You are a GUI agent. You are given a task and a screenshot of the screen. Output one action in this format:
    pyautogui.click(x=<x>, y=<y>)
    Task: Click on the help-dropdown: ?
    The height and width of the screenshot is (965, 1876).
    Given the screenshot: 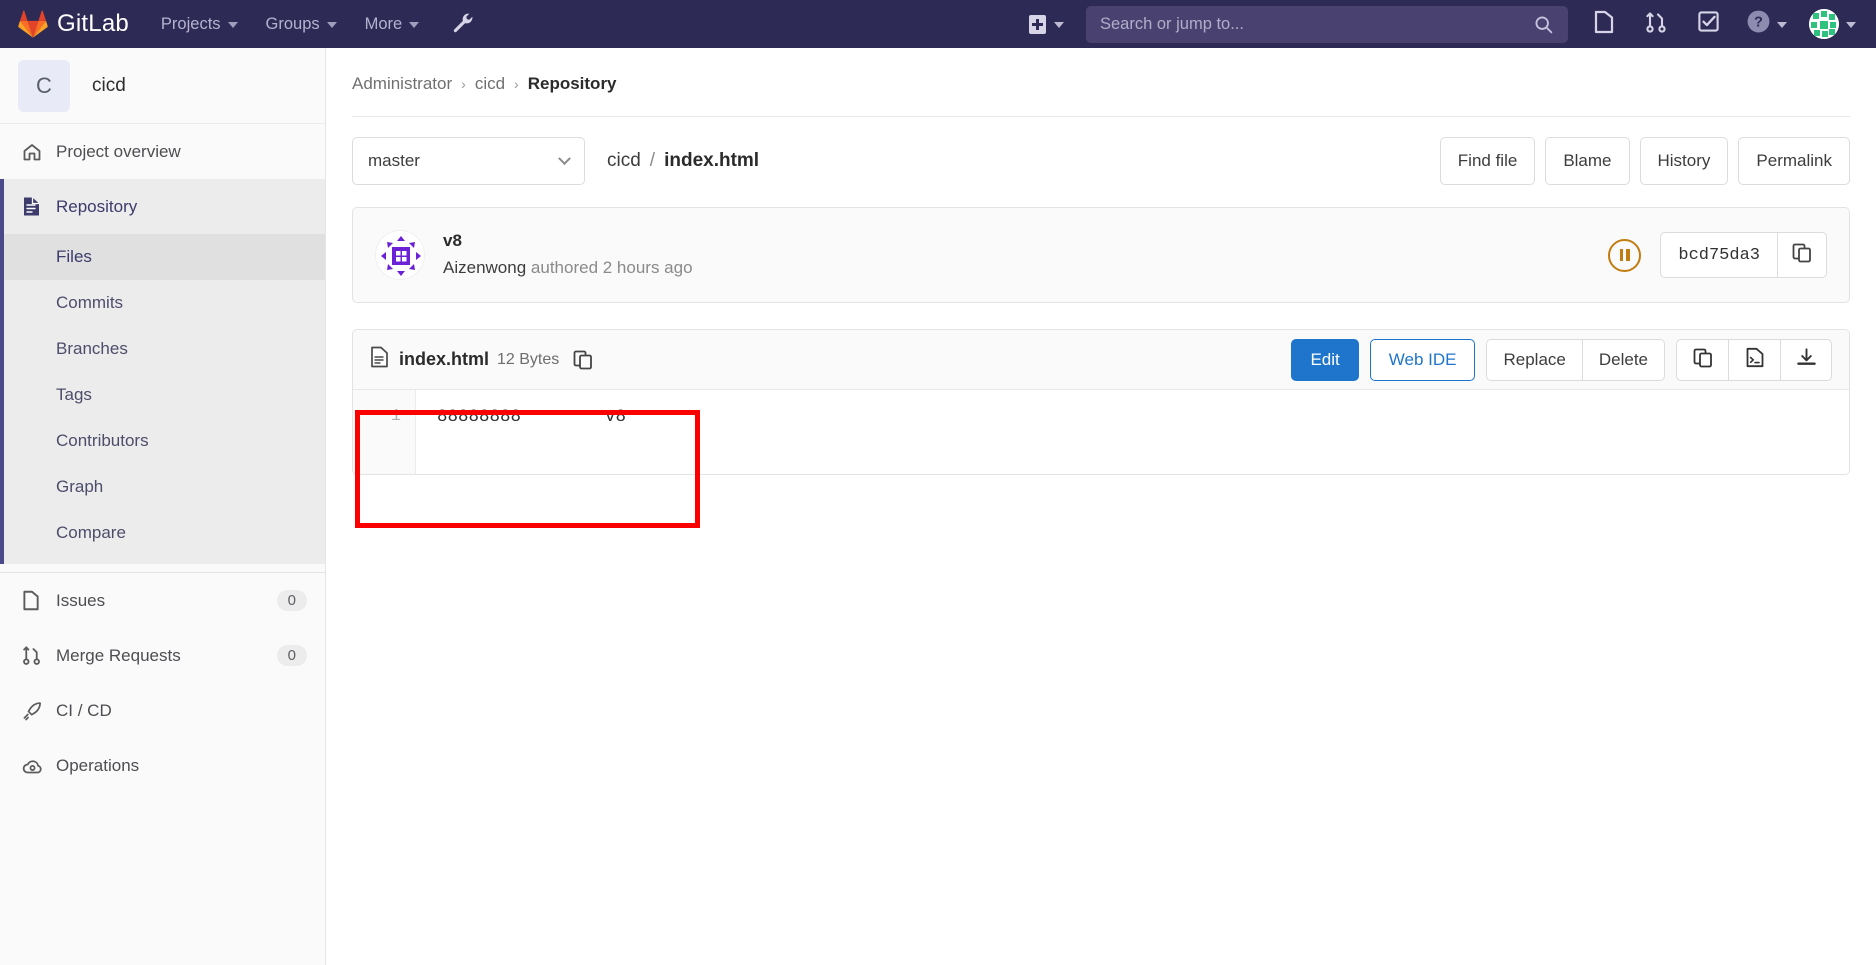 What is the action you would take?
    pyautogui.click(x=1764, y=24)
    